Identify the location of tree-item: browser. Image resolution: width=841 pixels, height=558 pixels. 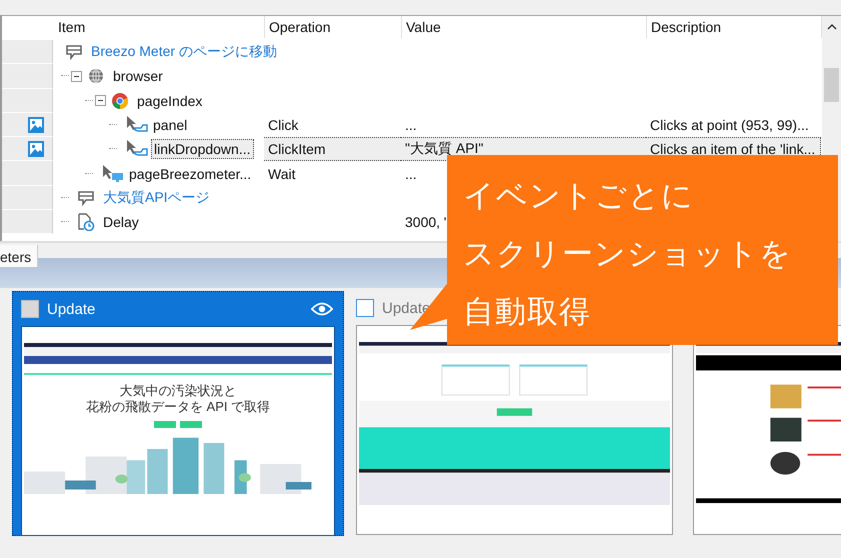
(138, 76).